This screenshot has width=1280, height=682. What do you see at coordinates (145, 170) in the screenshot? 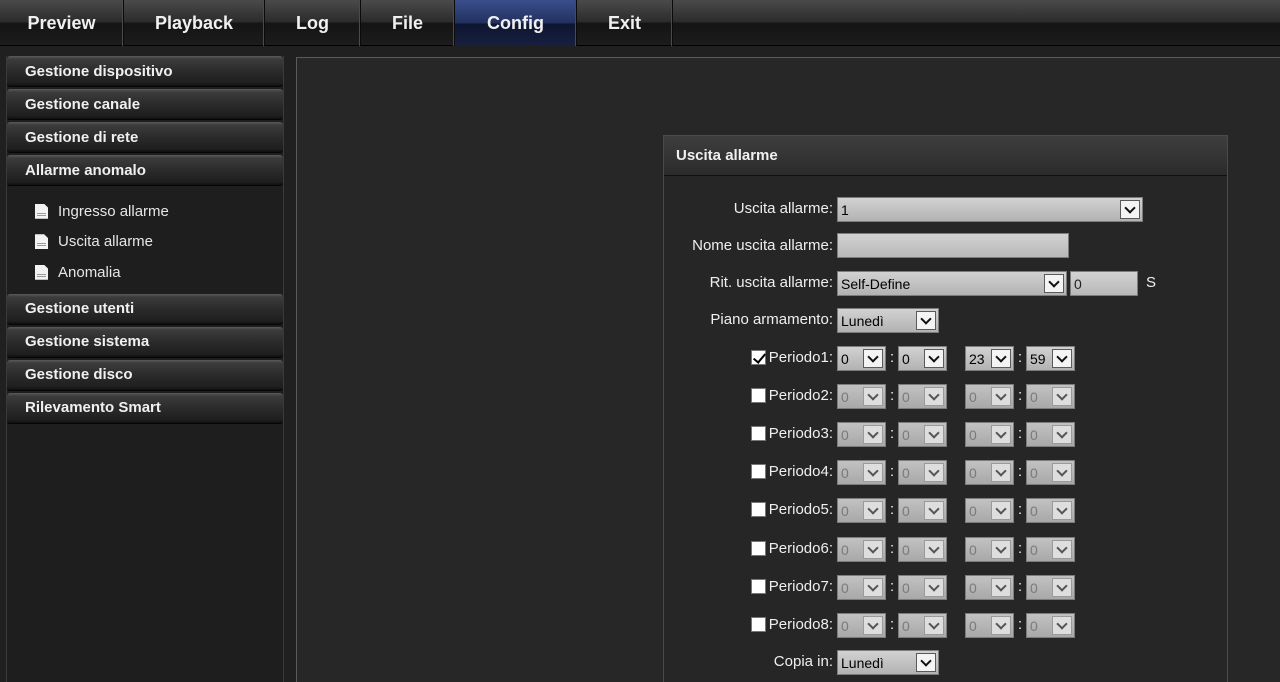
I see `sidebar-item-allarme-anomalo: Allarme anomalo` at bounding box center [145, 170].